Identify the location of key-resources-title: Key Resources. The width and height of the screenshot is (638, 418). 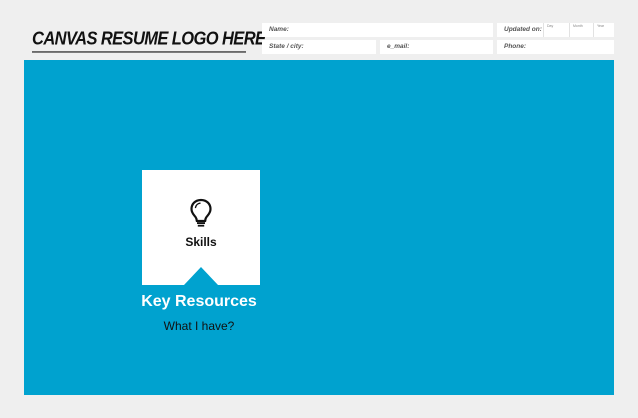
(199, 301).